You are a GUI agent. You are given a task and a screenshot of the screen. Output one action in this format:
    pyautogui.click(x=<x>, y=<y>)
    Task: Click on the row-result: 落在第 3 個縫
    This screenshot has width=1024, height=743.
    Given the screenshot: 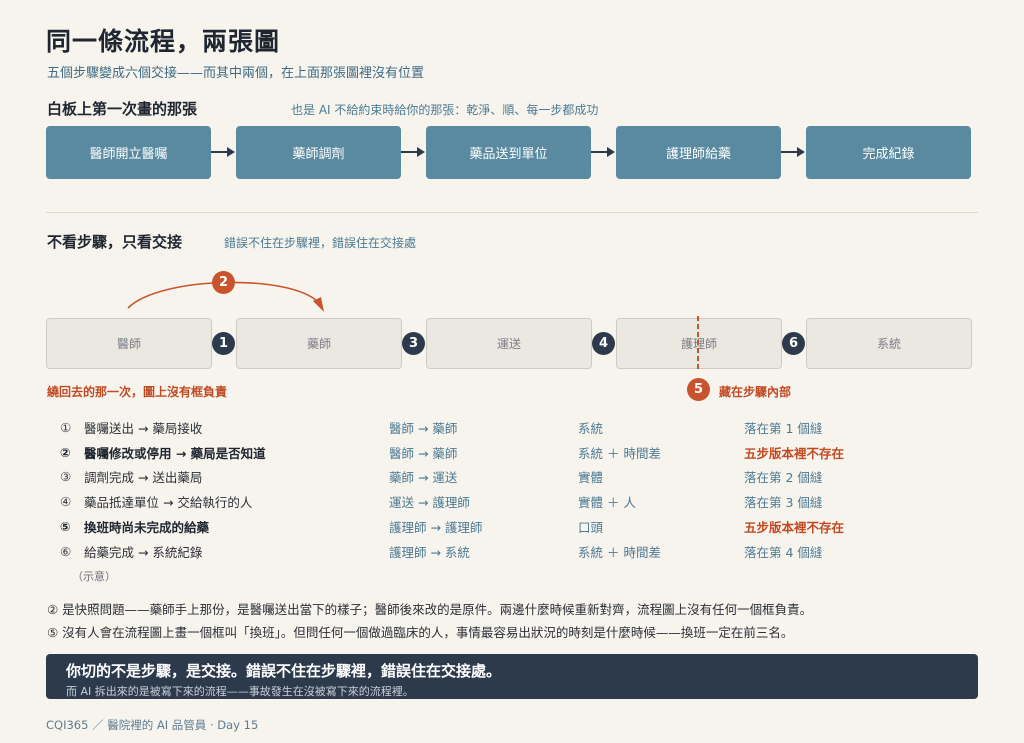 What is the action you would take?
    pyautogui.click(x=783, y=503)
    